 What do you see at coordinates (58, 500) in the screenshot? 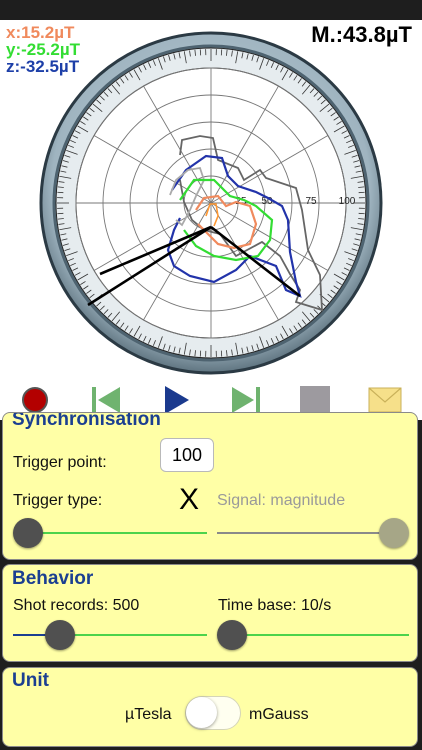
I see `trigger-type-label: Trigger type:` at bounding box center [58, 500].